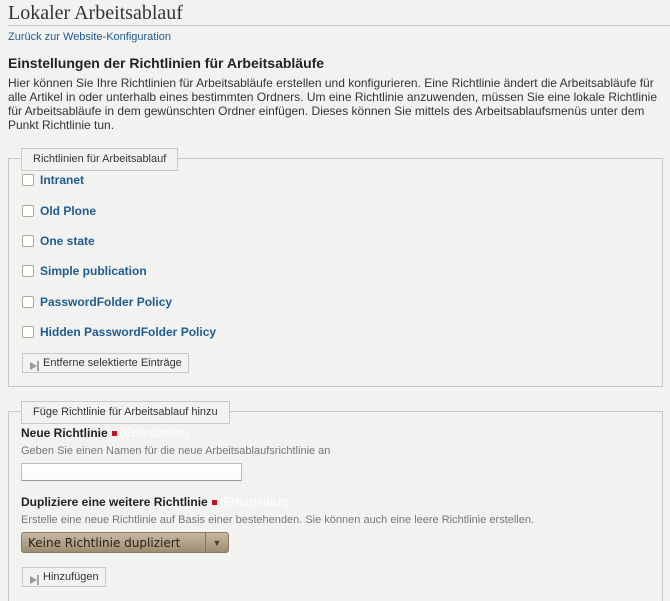 The width and height of the screenshot is (670, 601). What do you see at coordinates (95, 13) in the screenshot?
I see `page-title: Lokaler Arbeitsablauf` at bounding box center [95, 13].